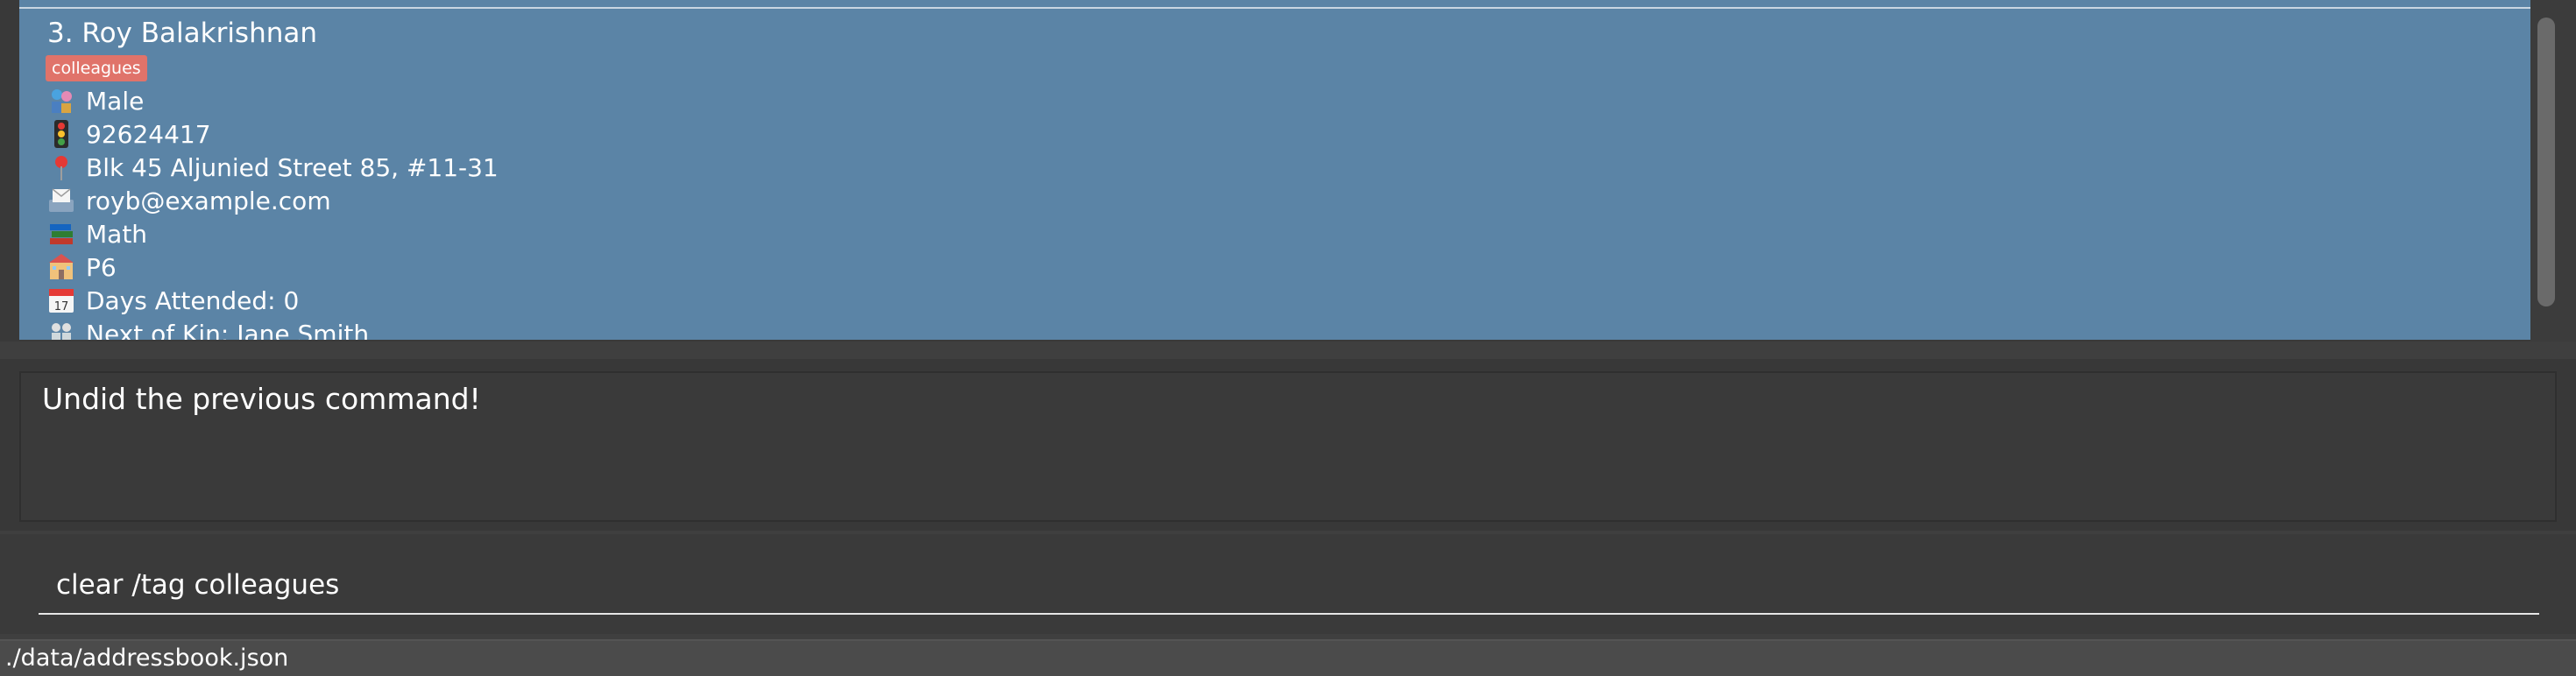 Image resolution: width=2576 pixels, height=676 pixels. Describe the element at coordinates (147, 658) in the screenshot. I see `save-location: ./data/addressbook.json` at that location.